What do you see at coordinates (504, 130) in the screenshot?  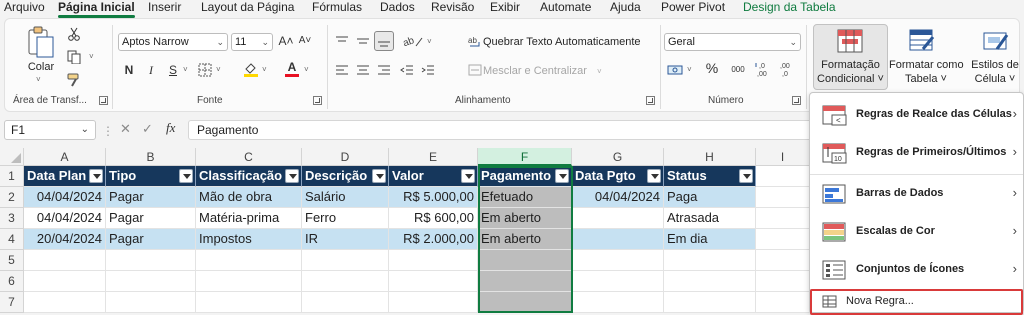 I see `formula-input: Pagamento` at bounding box center [504, 130].